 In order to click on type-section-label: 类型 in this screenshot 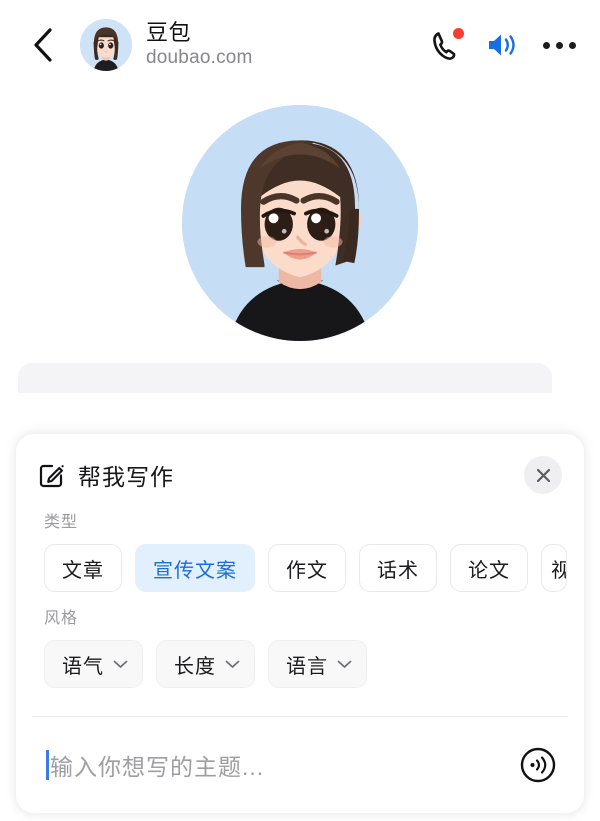, I will do `click(61, 522)`.